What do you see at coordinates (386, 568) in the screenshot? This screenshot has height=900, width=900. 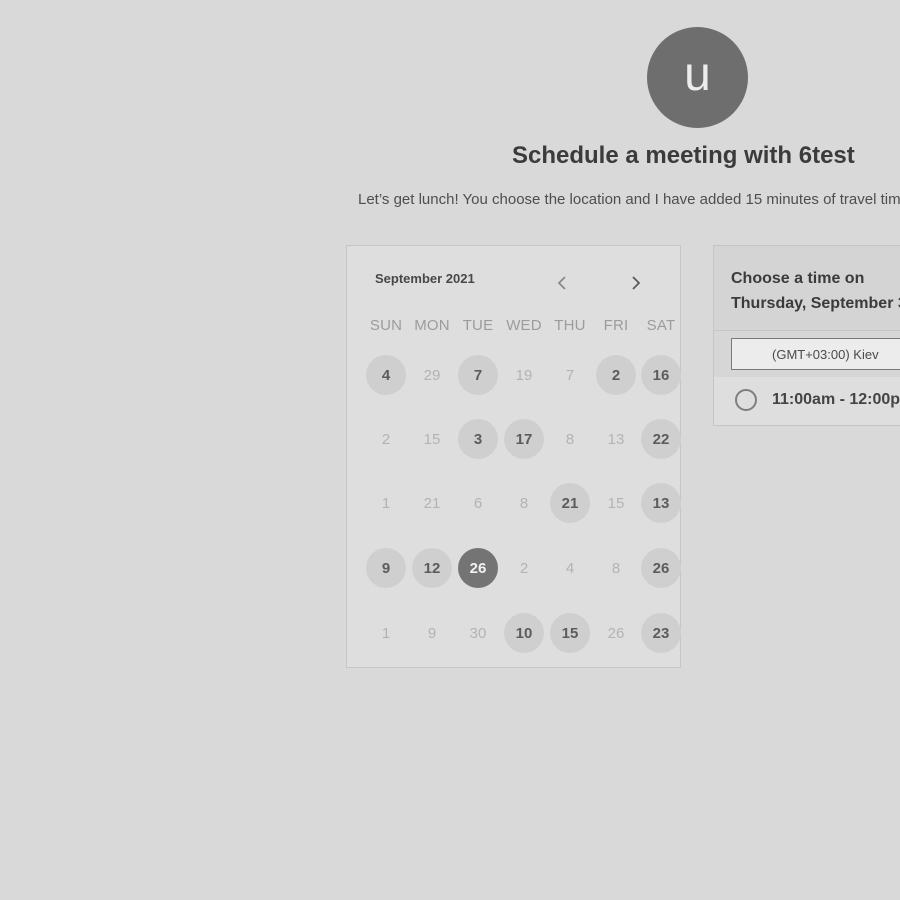 I see `calendar-day-available: 9` at bounding box center [386, 568].